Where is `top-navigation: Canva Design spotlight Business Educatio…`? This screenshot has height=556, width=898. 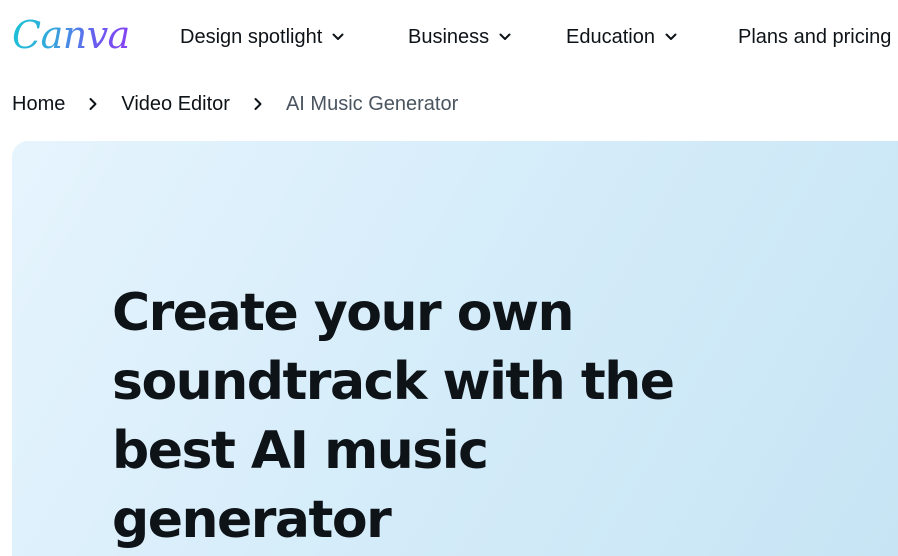
top-navigation: Canva Design spotlight Business Educatio… is located at coordinates (449, 36).